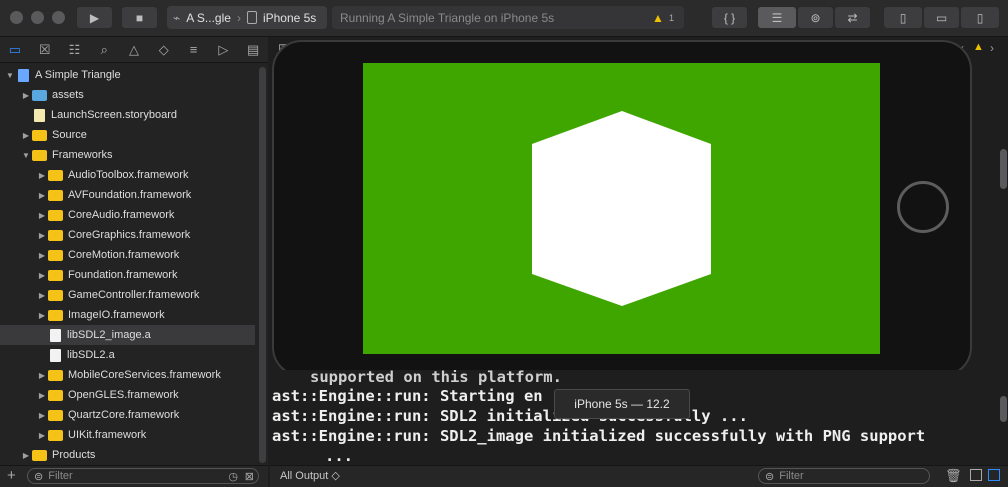  Describe the element at coordinates (127, 95) in the screenshot. I see `navigator-item: ▶ assets` at that location.